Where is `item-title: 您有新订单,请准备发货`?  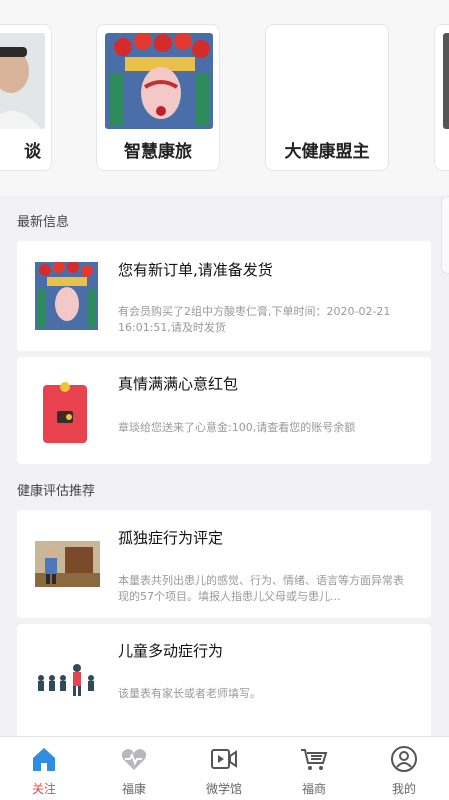
item-title: 您有新订单,请准备发货 is located at coordinates (195, 270).